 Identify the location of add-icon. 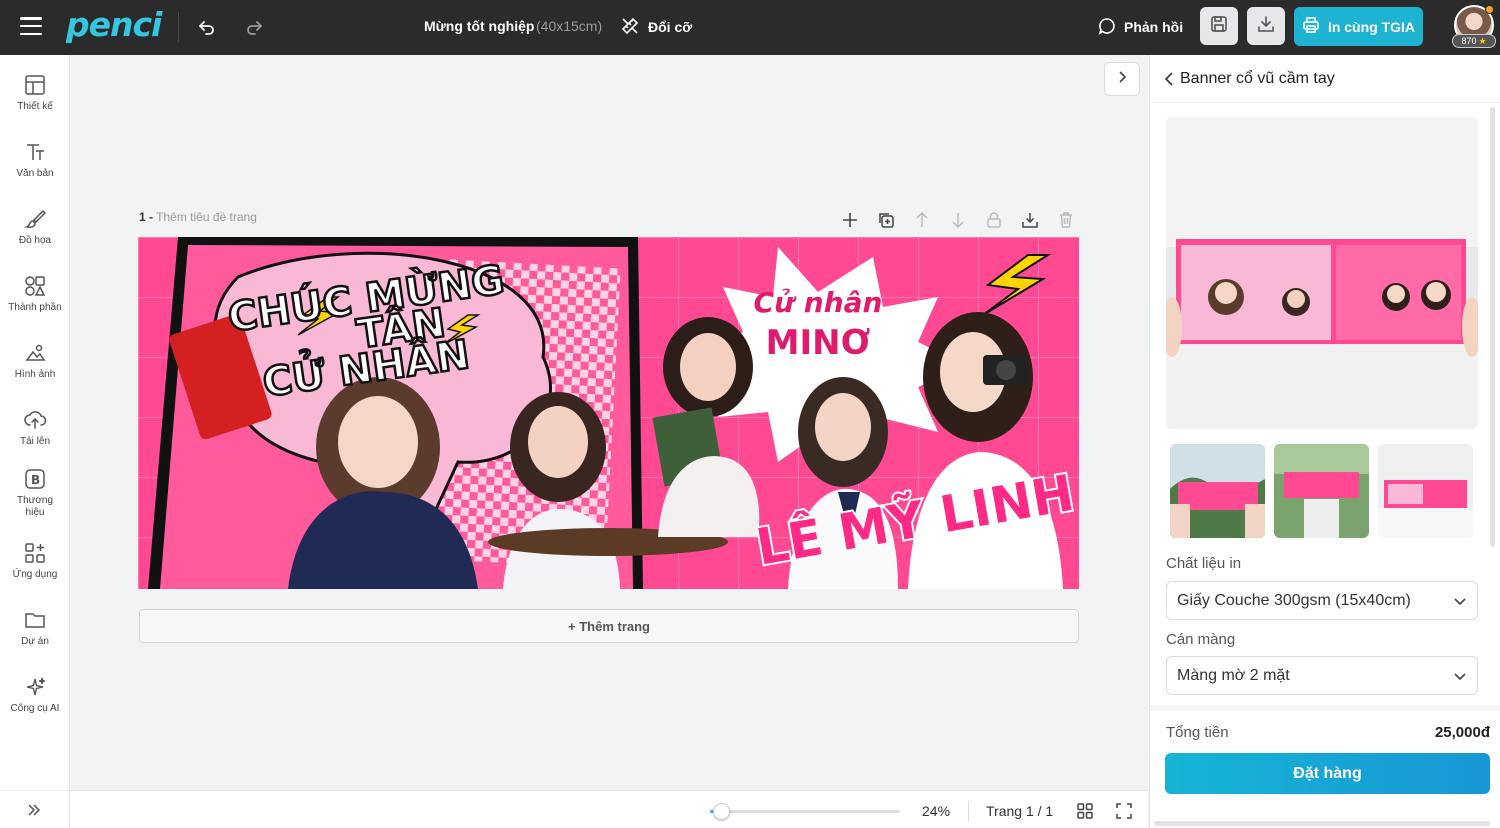
(850, 220).